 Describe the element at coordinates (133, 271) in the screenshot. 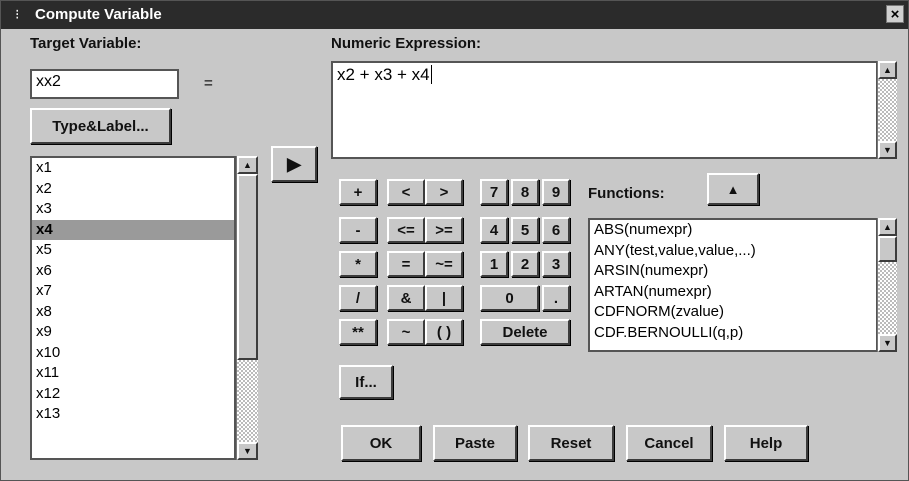

I see `variable-list-item: x6` at that location.